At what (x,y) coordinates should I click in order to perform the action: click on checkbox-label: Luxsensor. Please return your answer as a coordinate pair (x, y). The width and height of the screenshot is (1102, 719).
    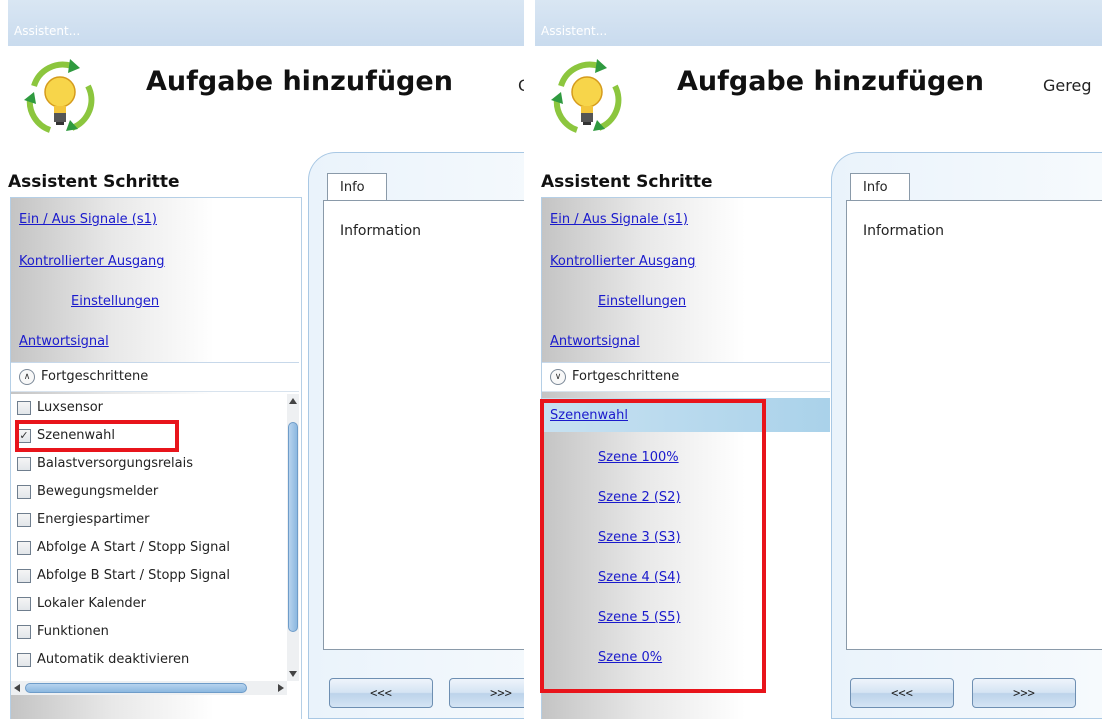
    Looking at the image, I should click on (70, 407).